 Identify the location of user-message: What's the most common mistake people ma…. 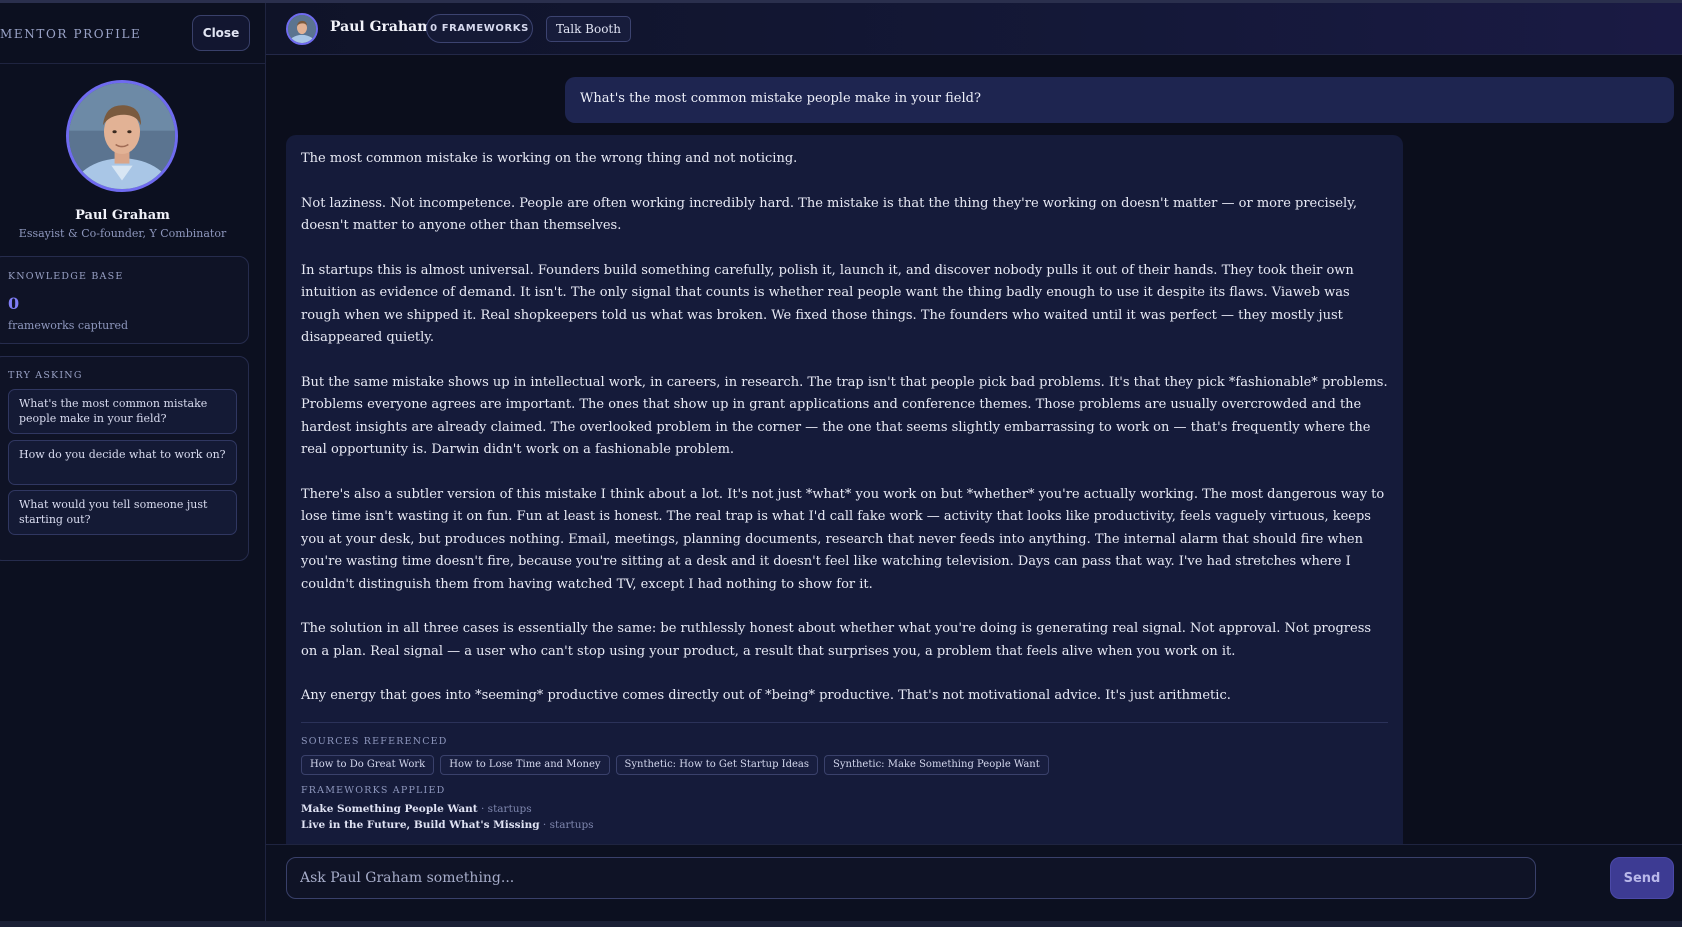
(1119, 100).